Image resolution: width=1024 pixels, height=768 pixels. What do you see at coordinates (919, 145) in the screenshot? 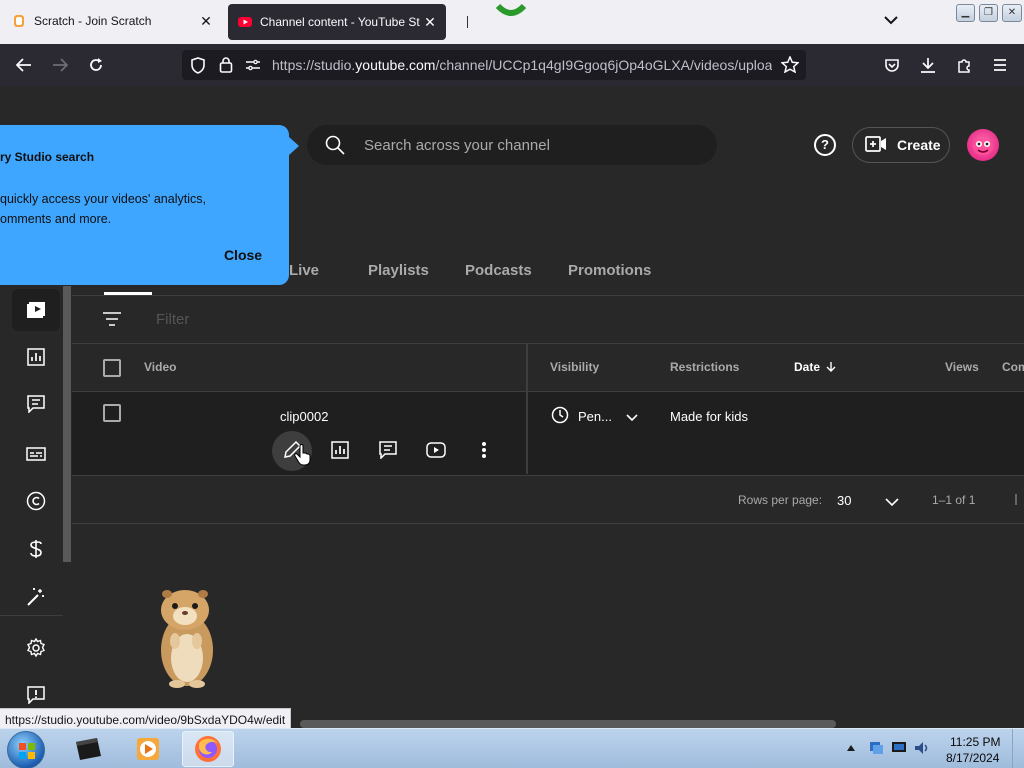
I see `create-label: Create` at bounding box center [919, 145].